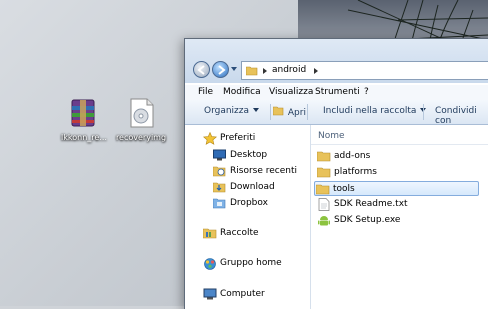  Describe the element at coordinates (331, 136) in the screenshot. I see `column-header-name: Nome` at that location.